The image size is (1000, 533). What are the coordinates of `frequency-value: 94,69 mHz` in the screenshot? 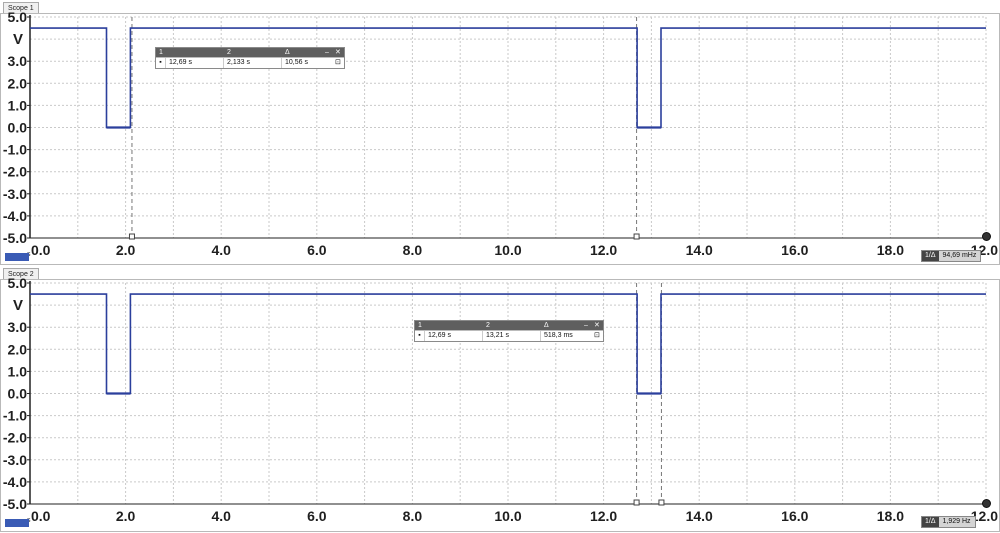 It's located at (959, 255).